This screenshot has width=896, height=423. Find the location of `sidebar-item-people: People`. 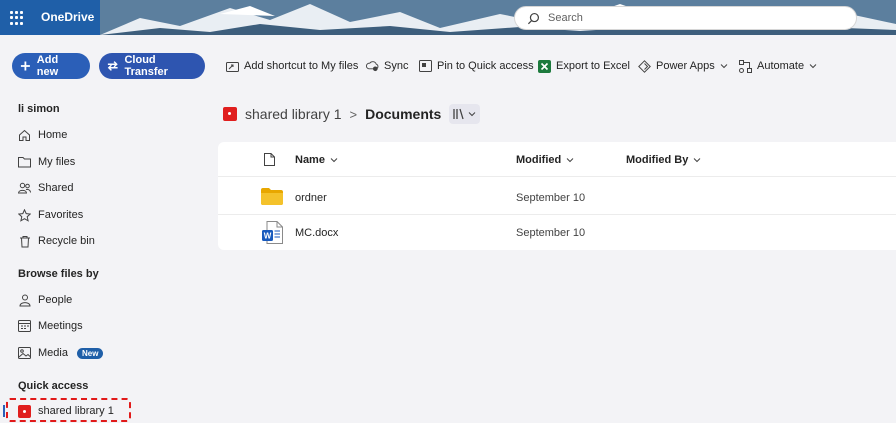

sidebar-item-people: People is located at coordinates (45, 300).